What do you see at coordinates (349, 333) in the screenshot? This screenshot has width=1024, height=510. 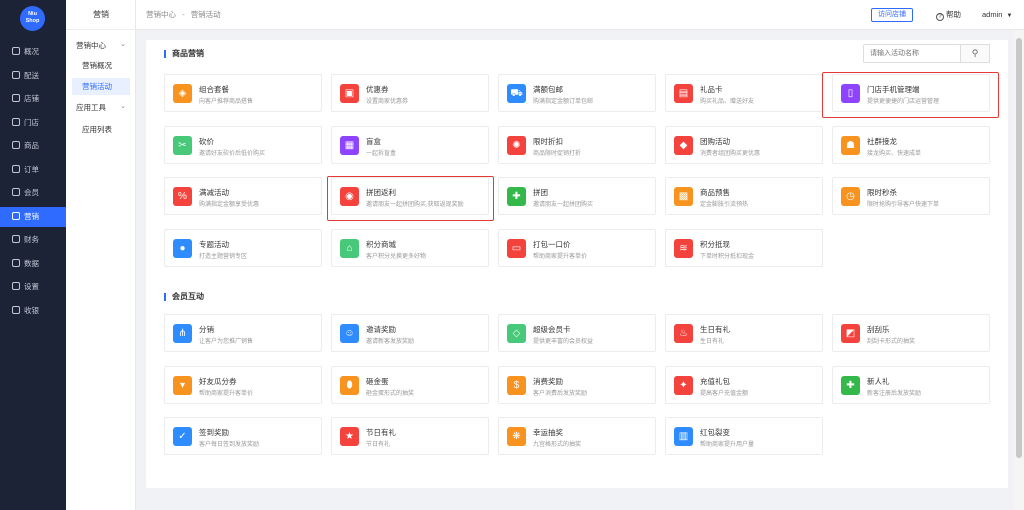 I see `invite-icon: ☺` at bounding box center [349, 333].